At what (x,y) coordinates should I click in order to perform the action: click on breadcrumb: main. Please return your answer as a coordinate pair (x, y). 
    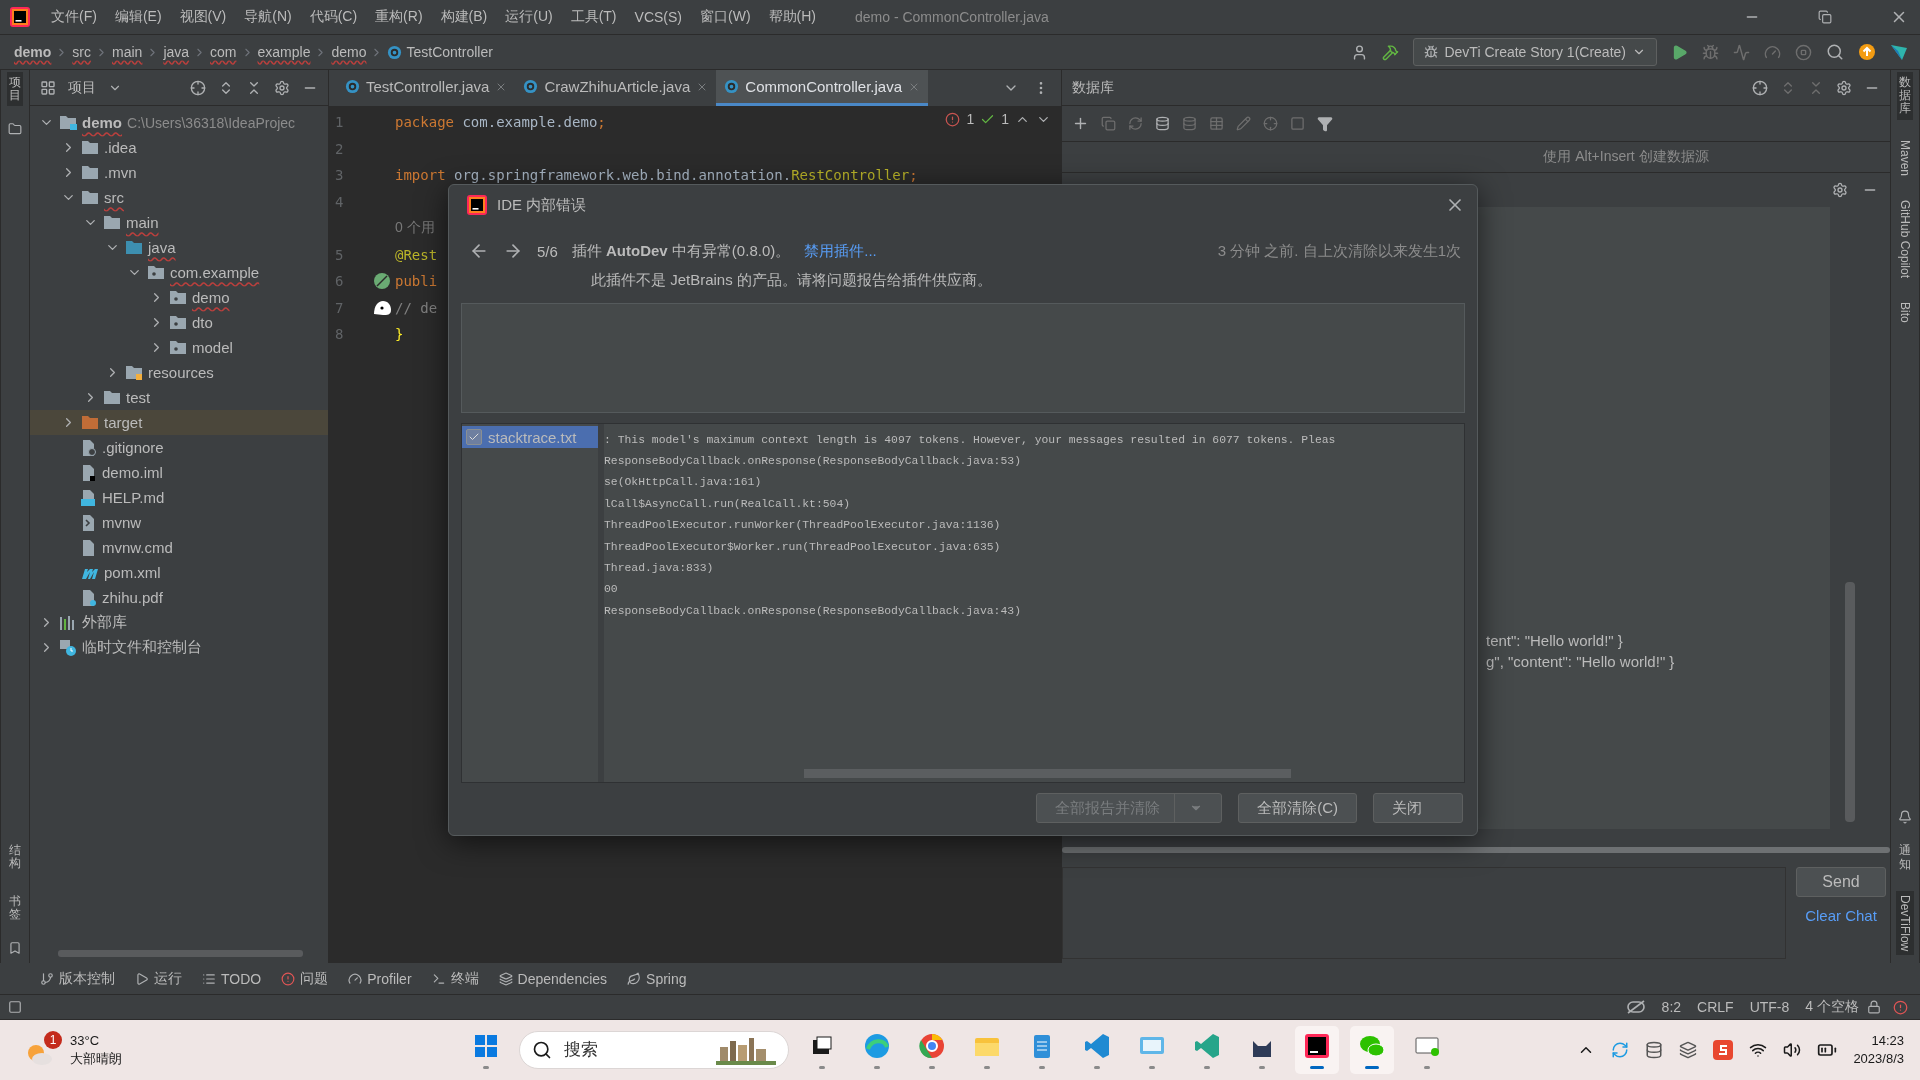
    Looking at the image, I should click on (127, 52).